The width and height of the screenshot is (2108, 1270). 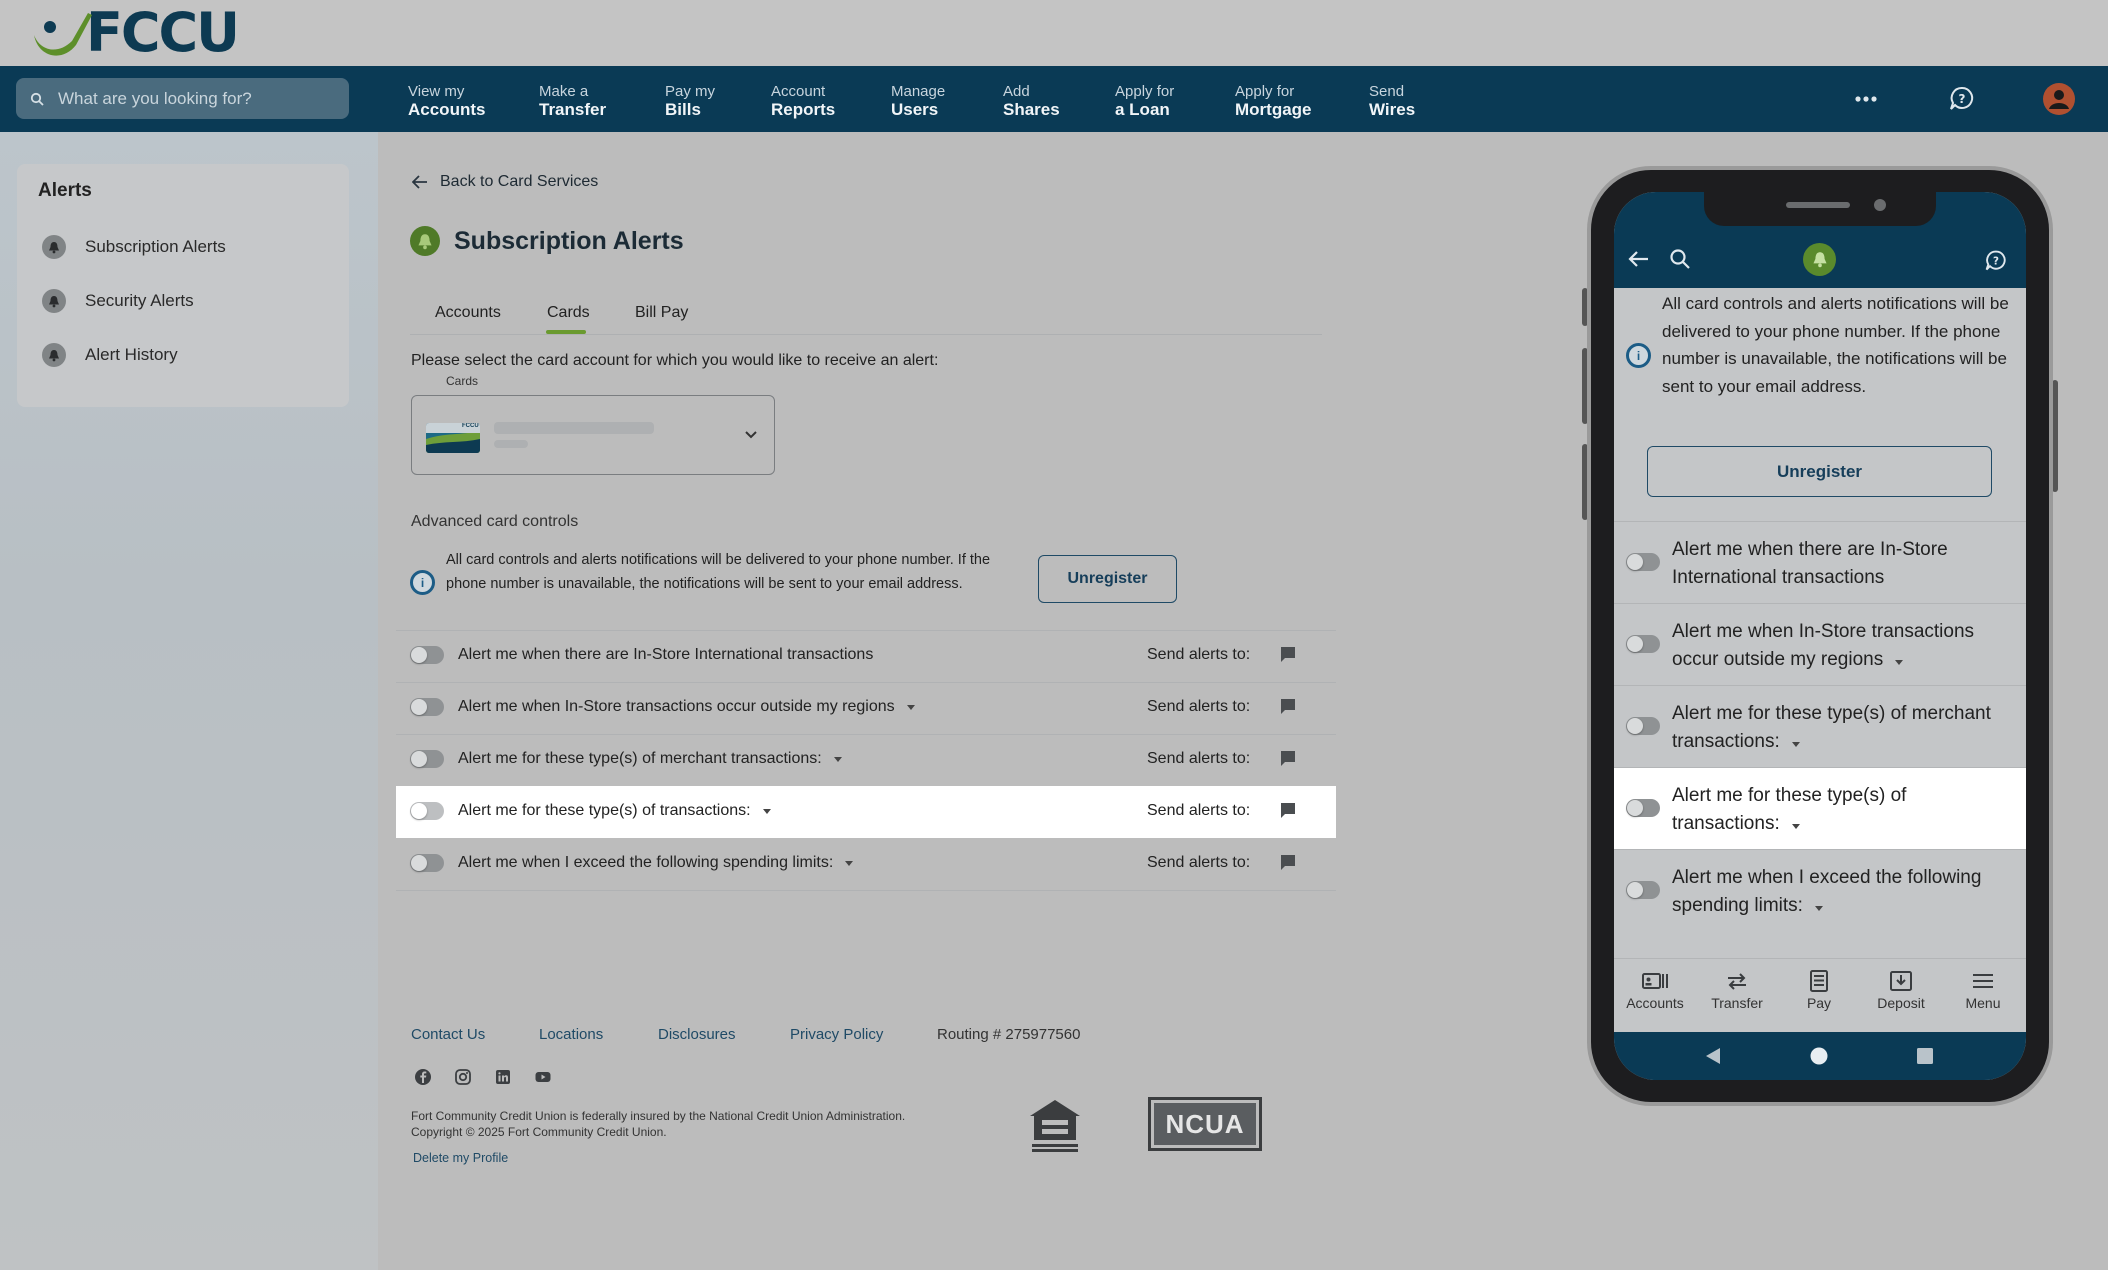 What do you see at coordinates (661, 313) in the screenshot?
I see `tab-bill-pay: Bill Pay` at bounding box center [661, 313].